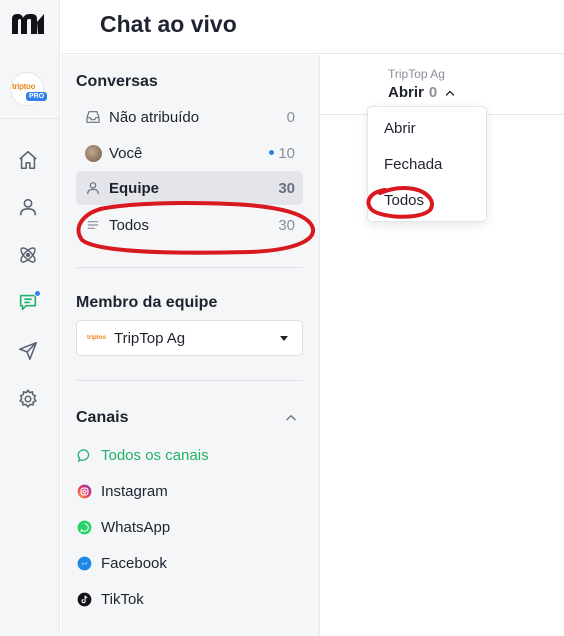  What do you see at coordinates (272, 153) in the screenshot?
I see `unread-dot` at bounding box center [272, 153].